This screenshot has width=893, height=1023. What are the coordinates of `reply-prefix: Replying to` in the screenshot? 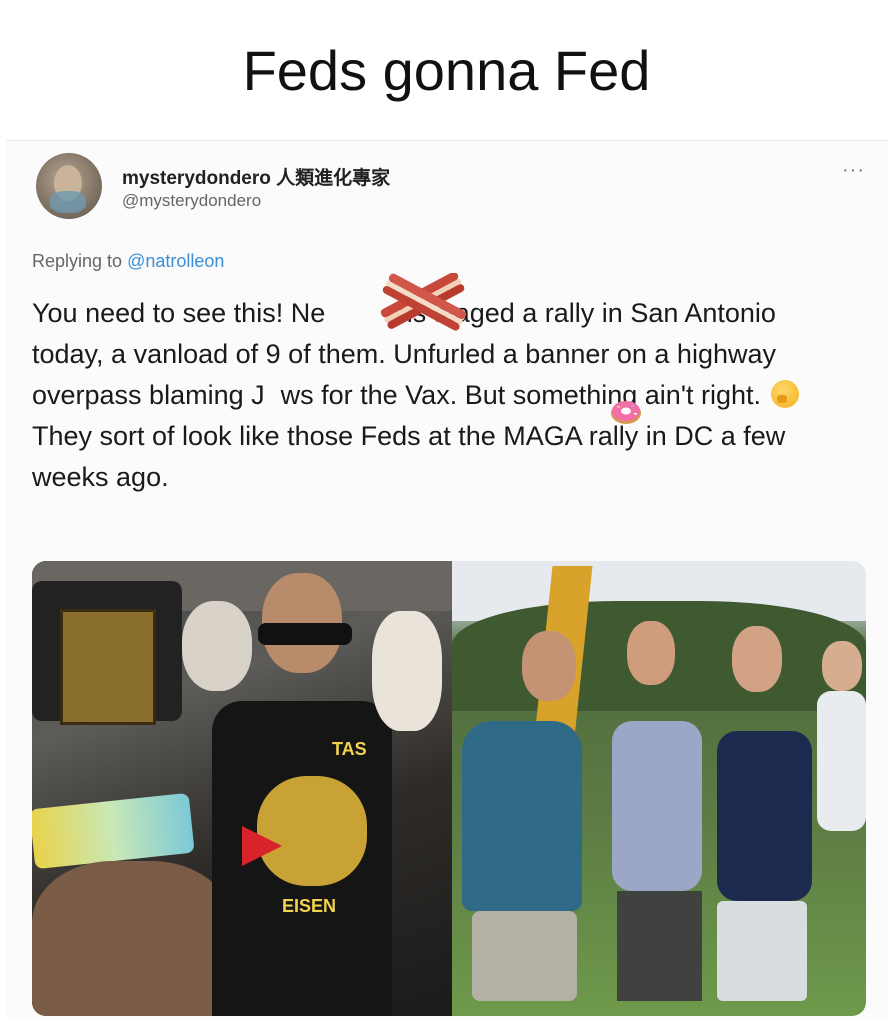 It's located at (77, 261).